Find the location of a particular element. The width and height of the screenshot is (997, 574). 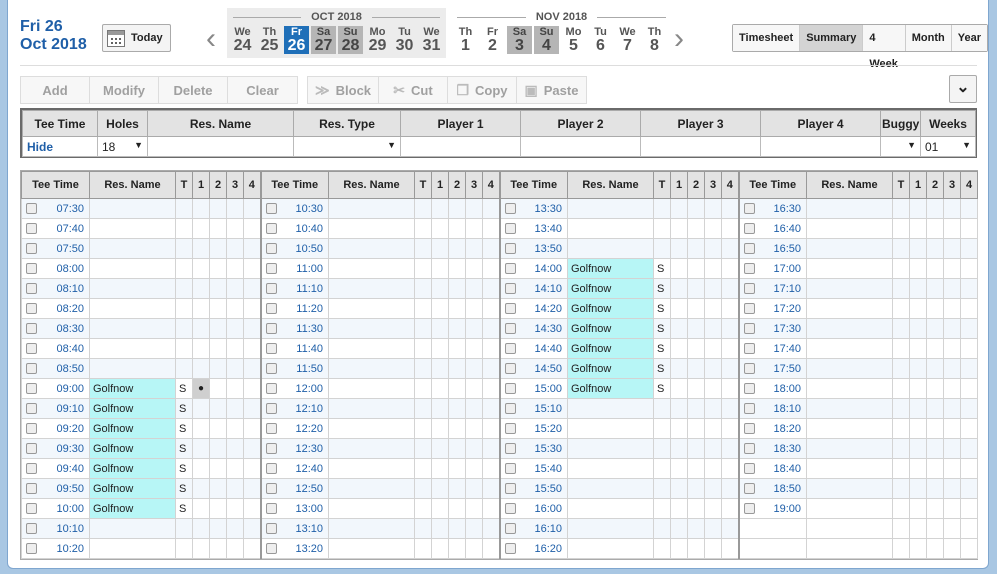

tee-time-cell: 18:20 is located at coordinates (772, 428).